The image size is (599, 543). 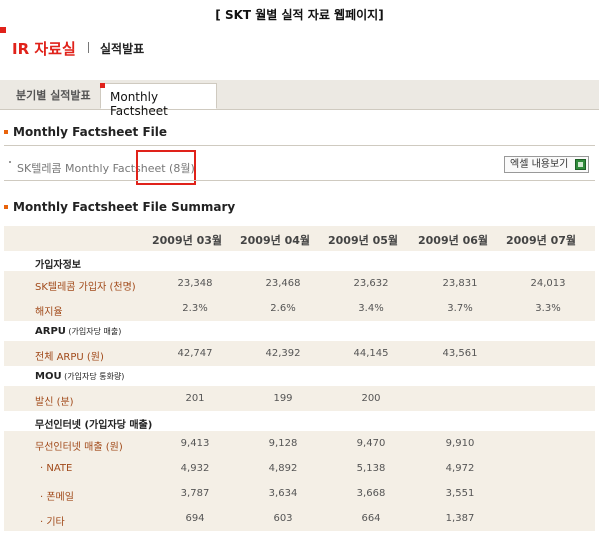 I want to click on excel-view-button: 엑셀 내용보기, so click(x=546, y=164).